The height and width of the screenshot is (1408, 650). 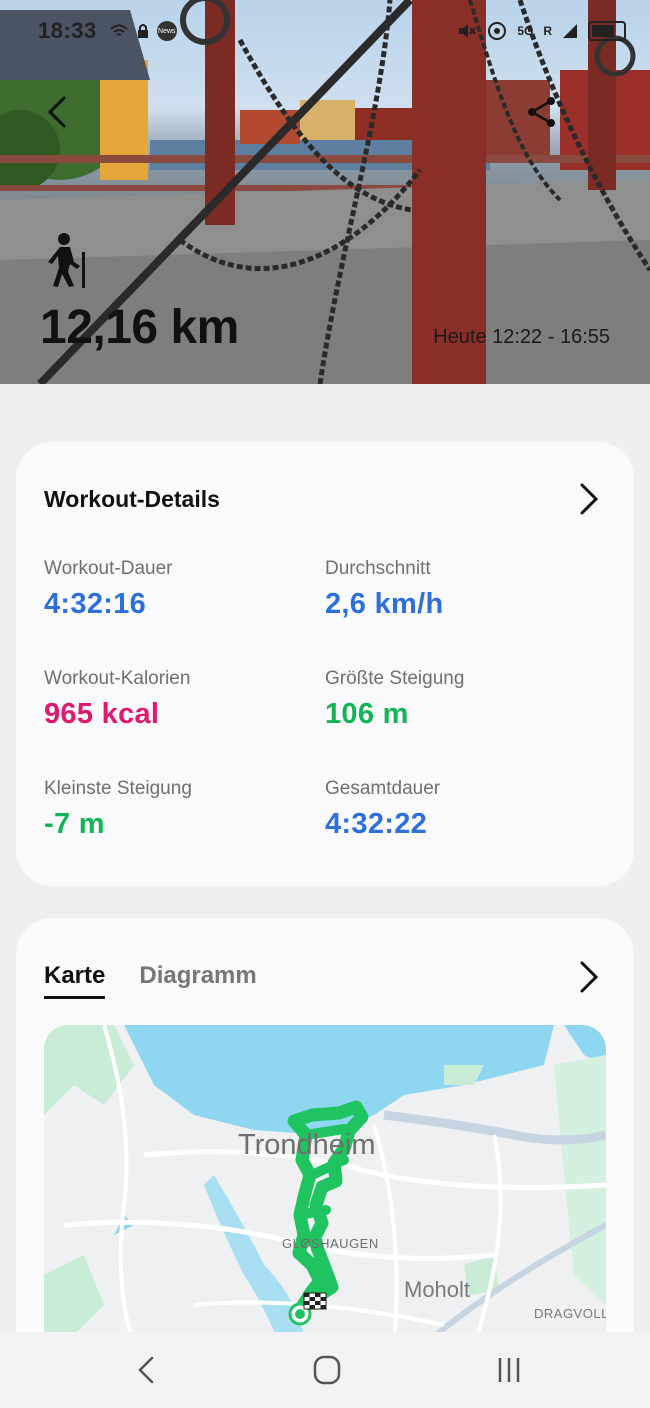 I want to click on map-label-area: Moholt, so click(x=437, y=1289).